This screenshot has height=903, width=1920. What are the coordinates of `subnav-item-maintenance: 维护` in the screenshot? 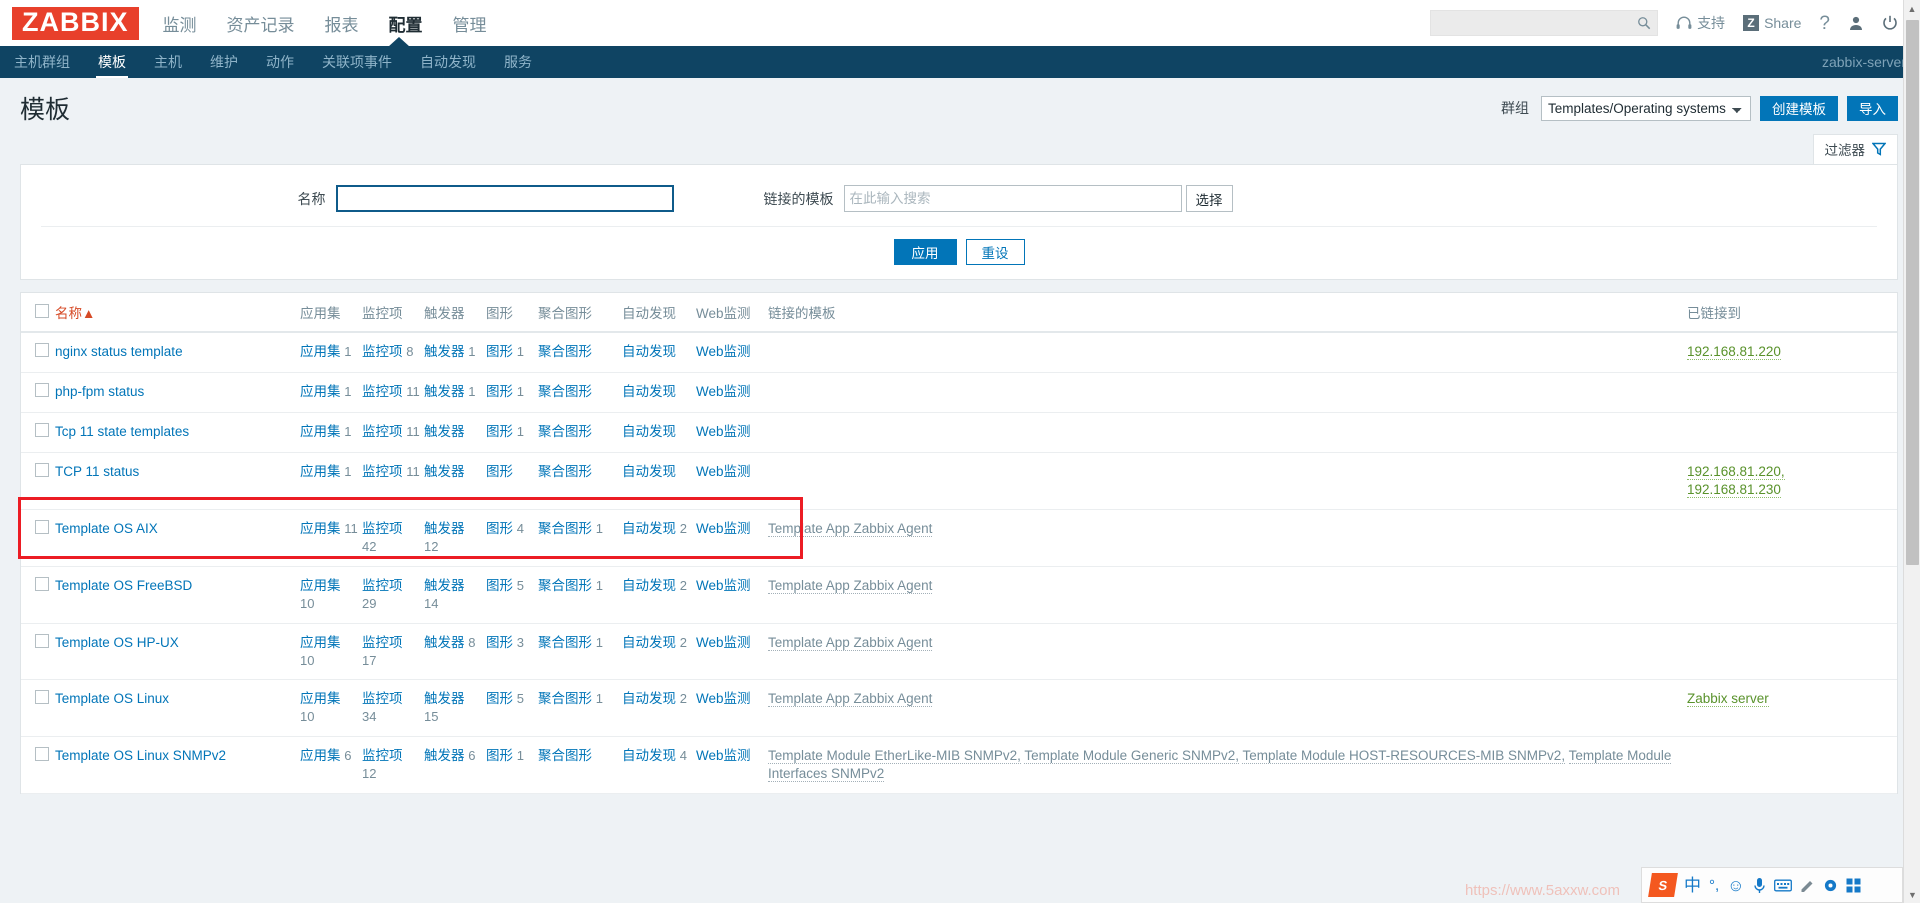 It's located at (224, 62).